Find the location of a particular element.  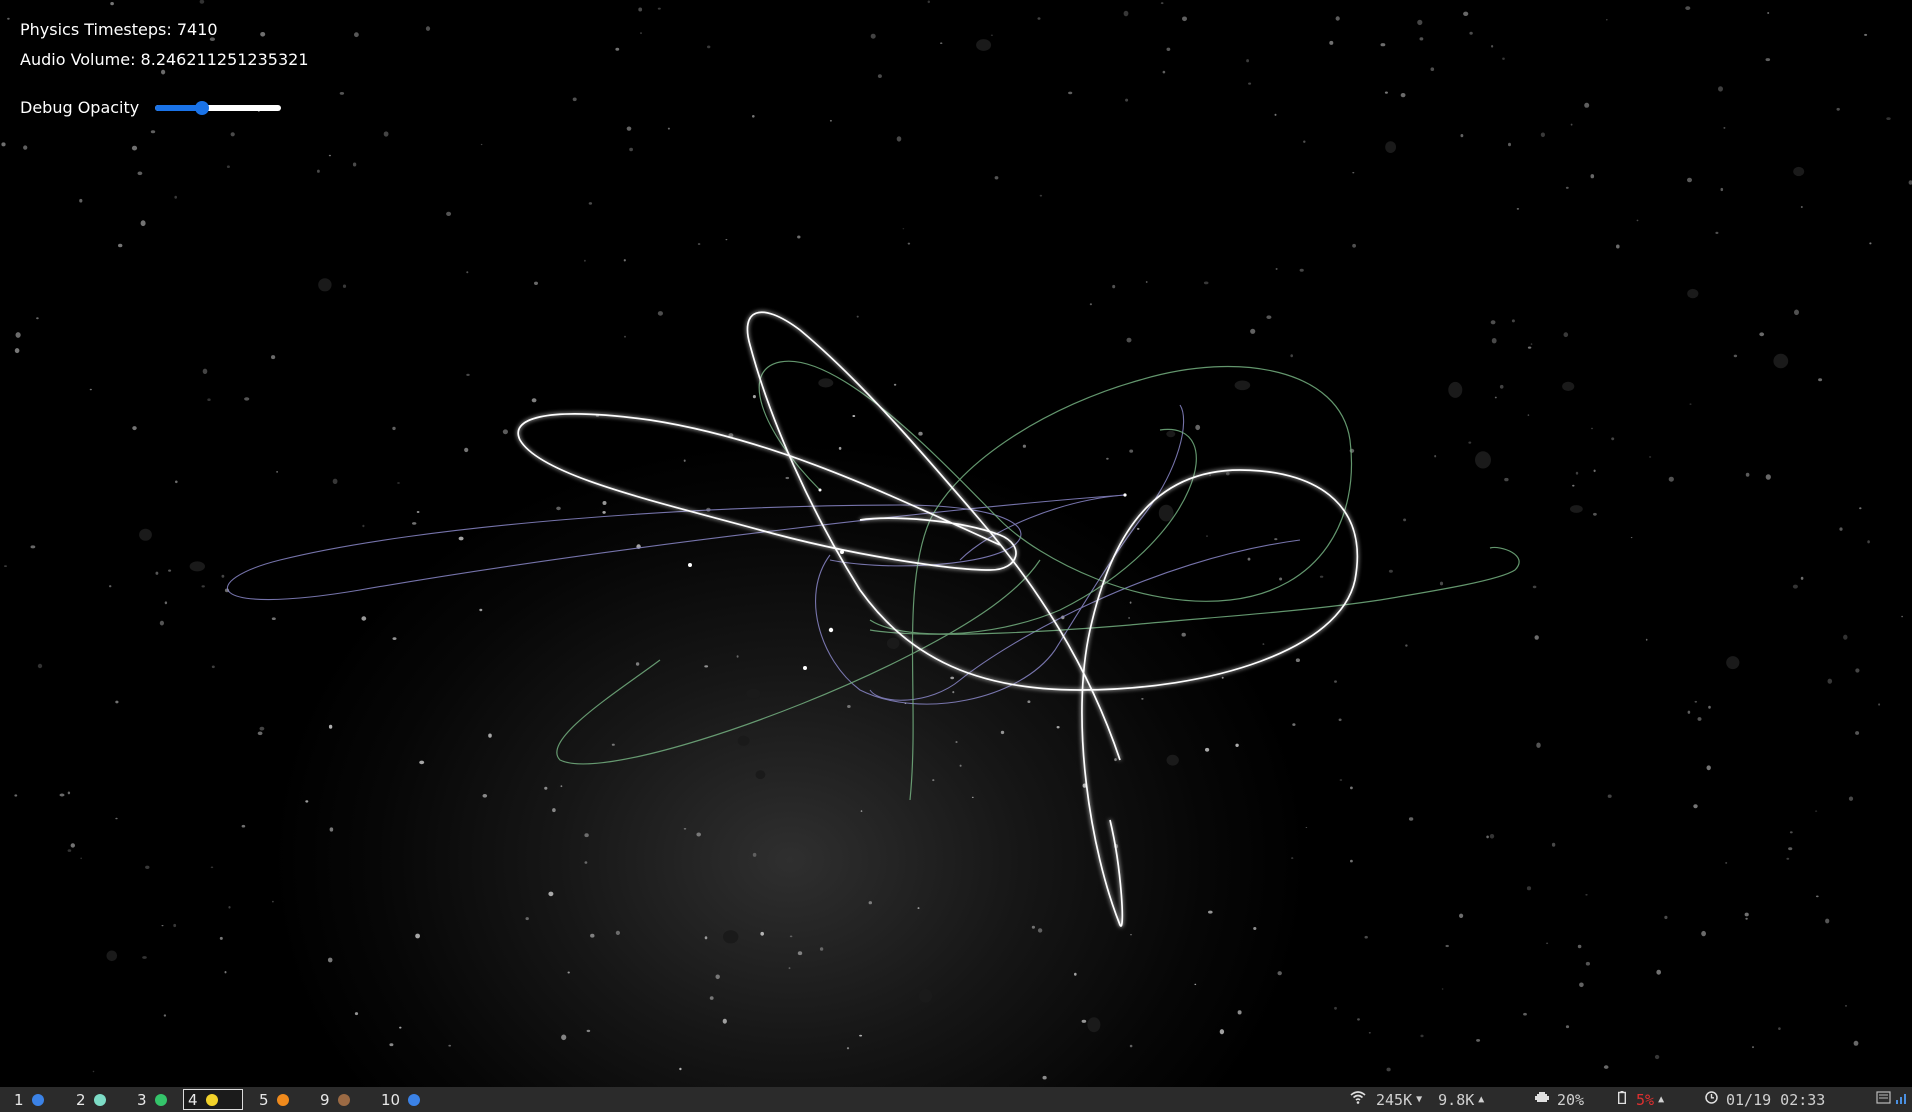

workspace-number: 5 is located at coordinates (264, 1099).